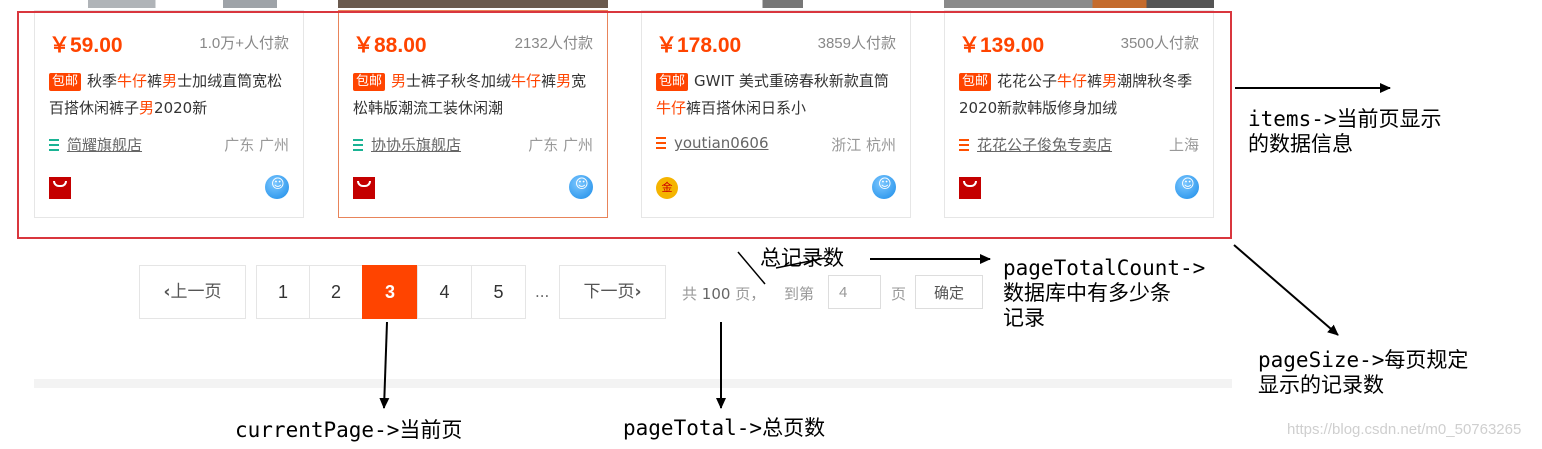  I want to click on watermark: https://blog.csdn.net/m0_50763265, so click(1404, 429).